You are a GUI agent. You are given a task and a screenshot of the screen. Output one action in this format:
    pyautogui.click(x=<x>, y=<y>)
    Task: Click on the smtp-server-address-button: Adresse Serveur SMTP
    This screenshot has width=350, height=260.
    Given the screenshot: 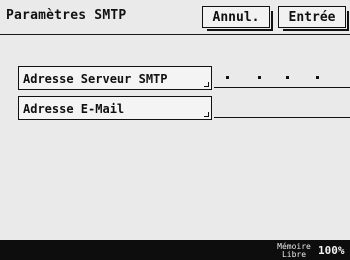 What is the action you would take?
    pyautogui.click(x=115, y=78)
    